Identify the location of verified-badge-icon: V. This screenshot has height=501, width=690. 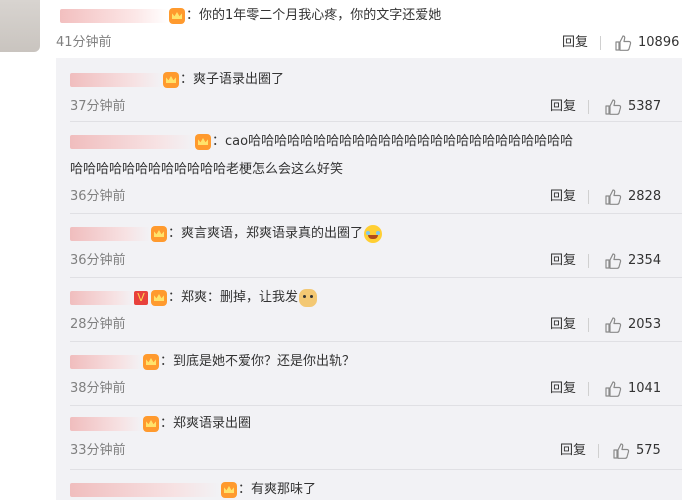
(141, 298).